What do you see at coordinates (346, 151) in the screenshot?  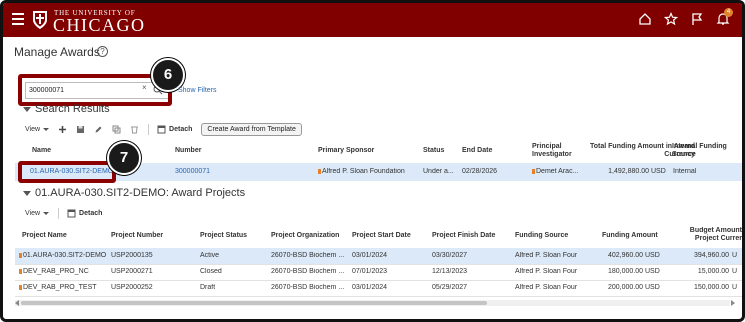 I see `col-primary-sponsor: Primary Sponsor` at bounding box center [346, 151].